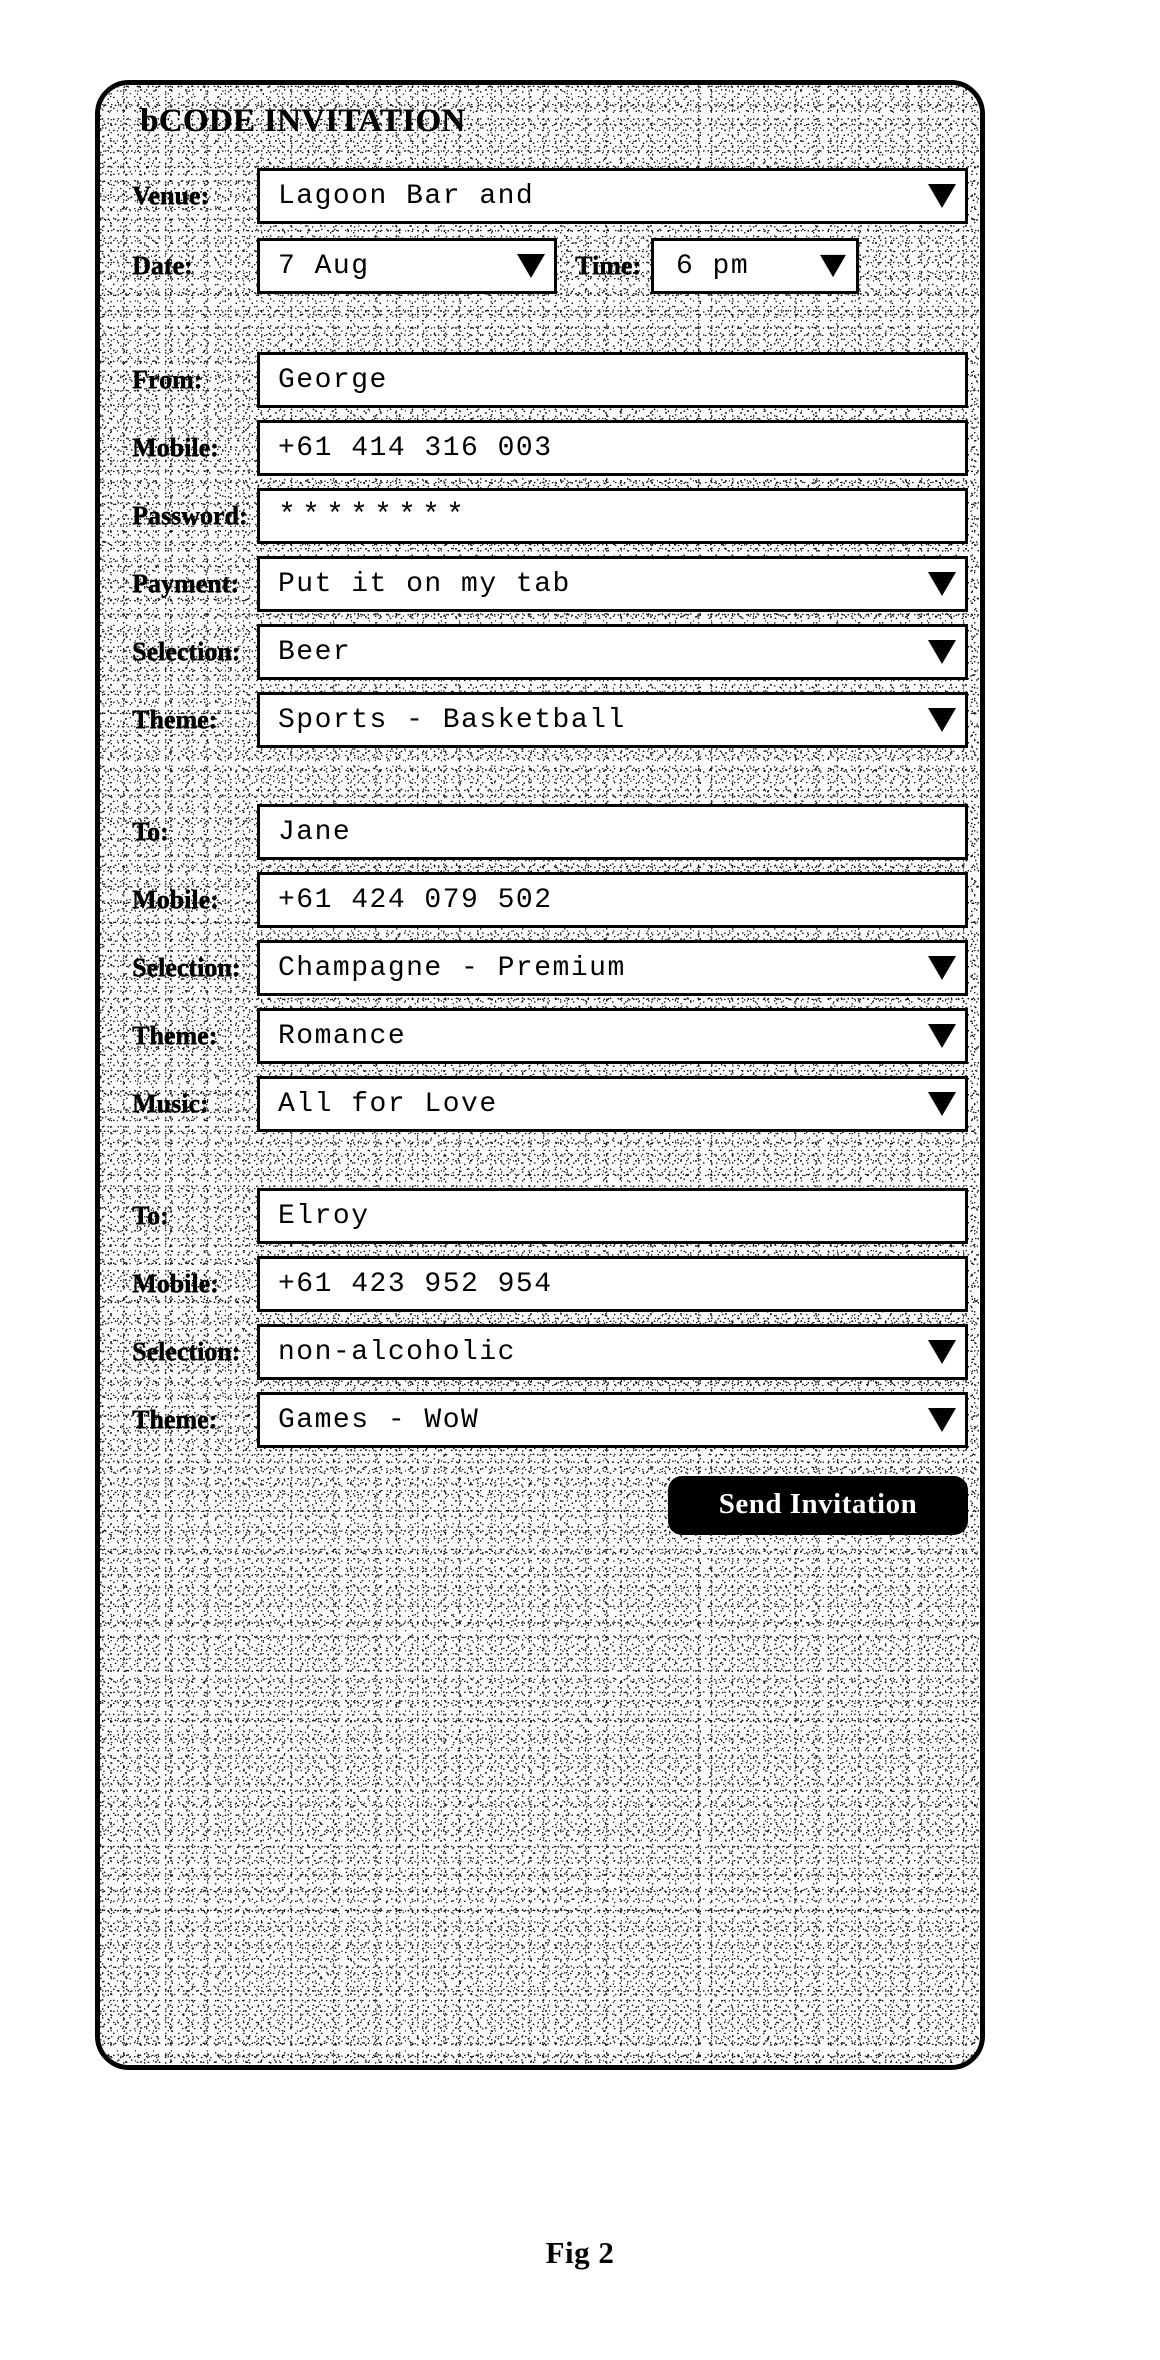 The width and height of the screenshot is (1160, 2360). I want to click on recipient2-selection-value: non-alcoholic, so click(397, 1352).